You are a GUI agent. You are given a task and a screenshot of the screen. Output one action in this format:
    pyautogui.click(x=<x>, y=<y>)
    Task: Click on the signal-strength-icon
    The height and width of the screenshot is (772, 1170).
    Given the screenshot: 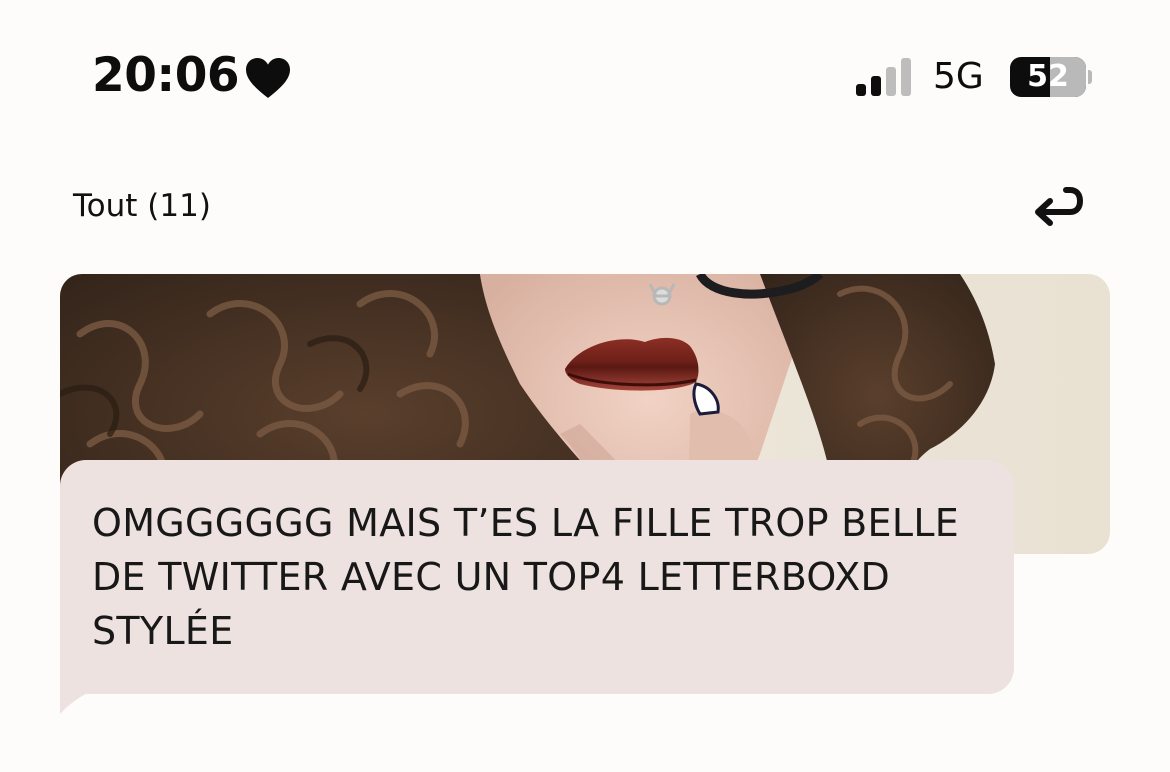 What is the action you would take?
    pyautogui.click(x=883, y=77)
    